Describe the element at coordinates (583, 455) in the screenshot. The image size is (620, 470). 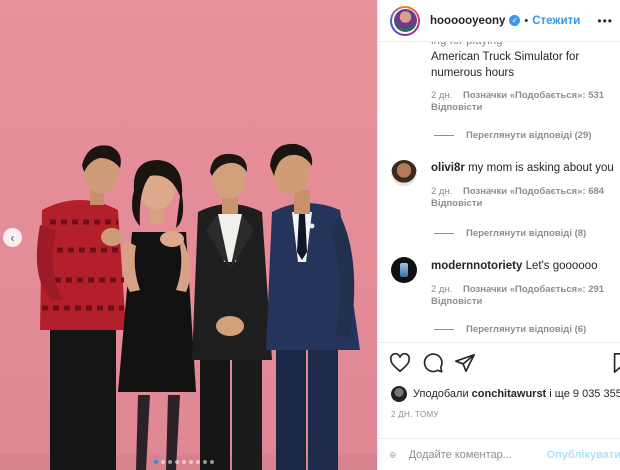
I see `publish-button: Опублікувати` at that location.